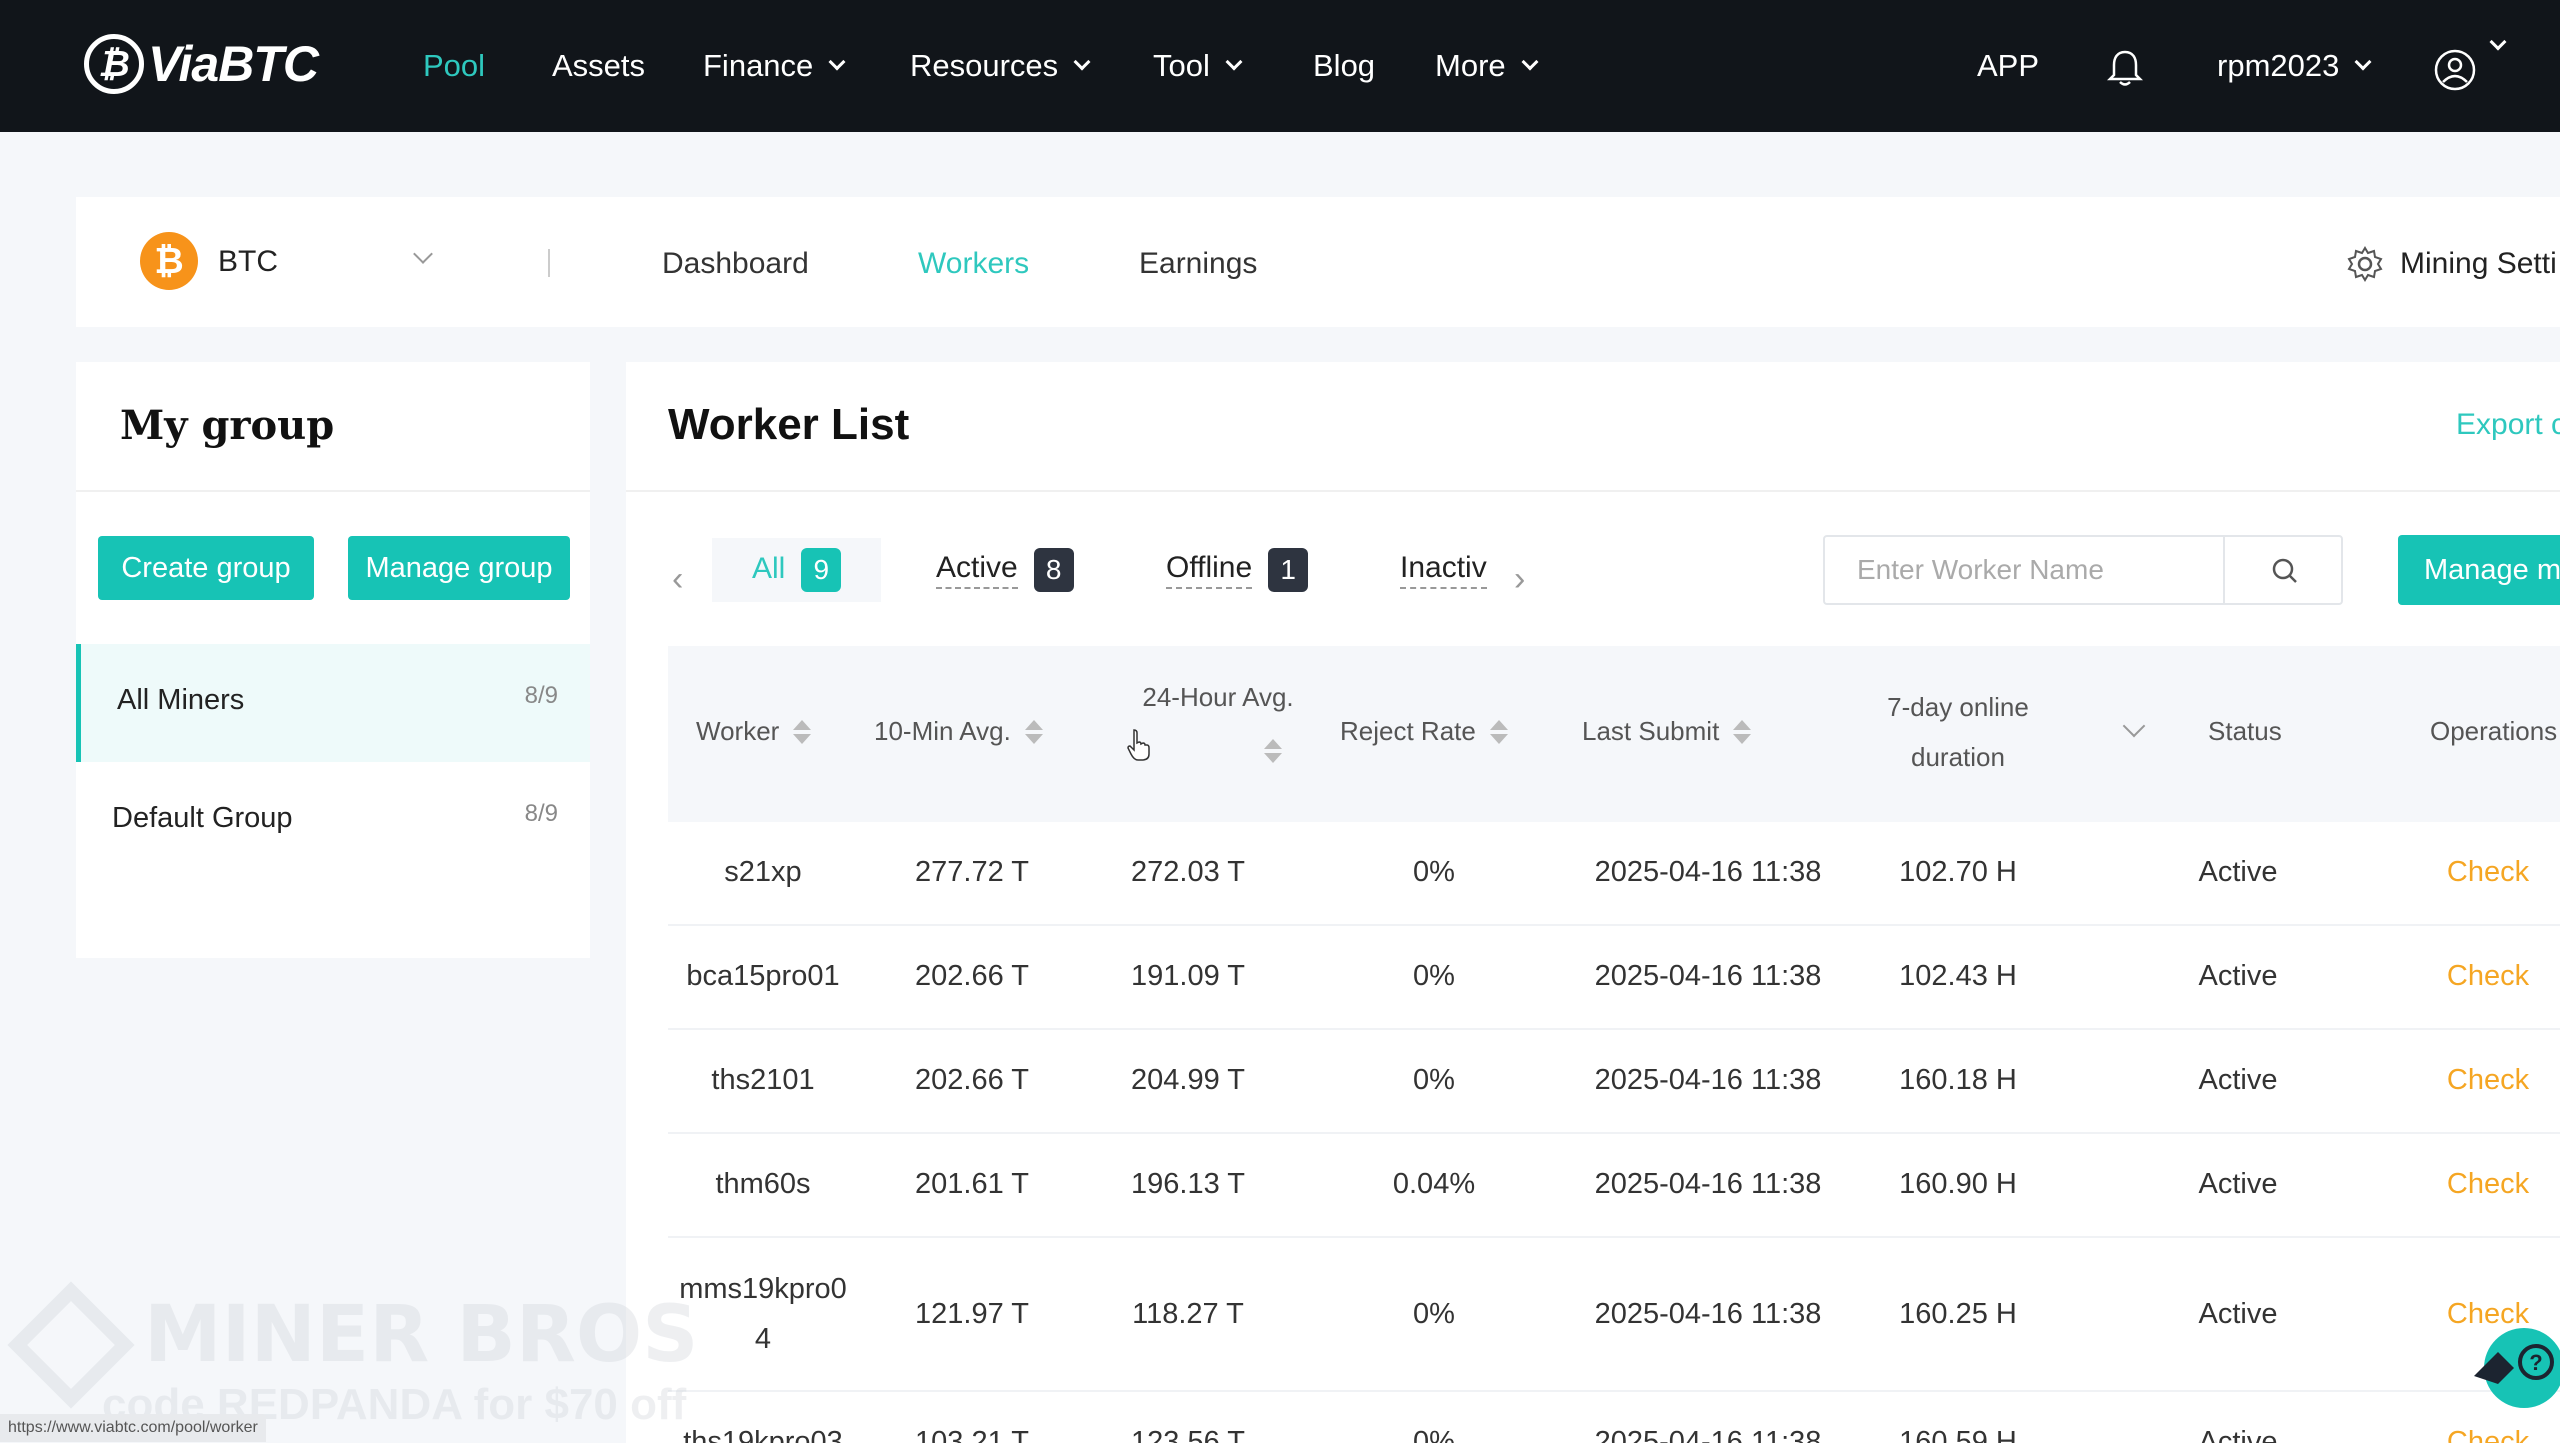 This screenshot has height=1443, width=2560. What do you see at coordinates (421, 1335) in the screenshot?
I see `watermark-title: MINER BROS` at bounding box center [421, 1335].